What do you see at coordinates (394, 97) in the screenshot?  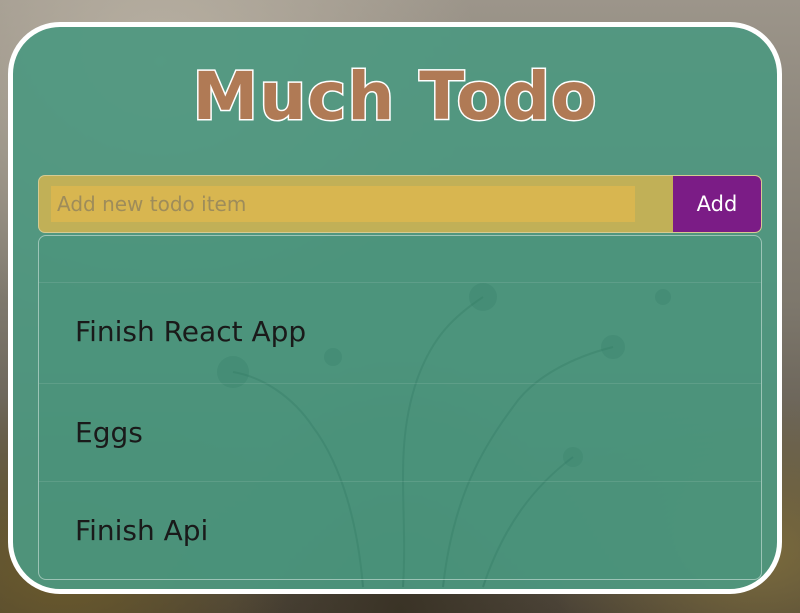 I see `app-title: Much Todo` at bounding box center [394, 97].